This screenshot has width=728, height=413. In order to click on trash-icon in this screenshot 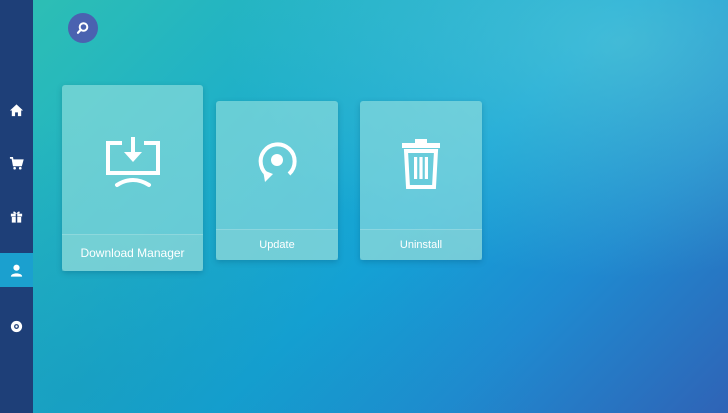, I will do `click(421, 164)`.